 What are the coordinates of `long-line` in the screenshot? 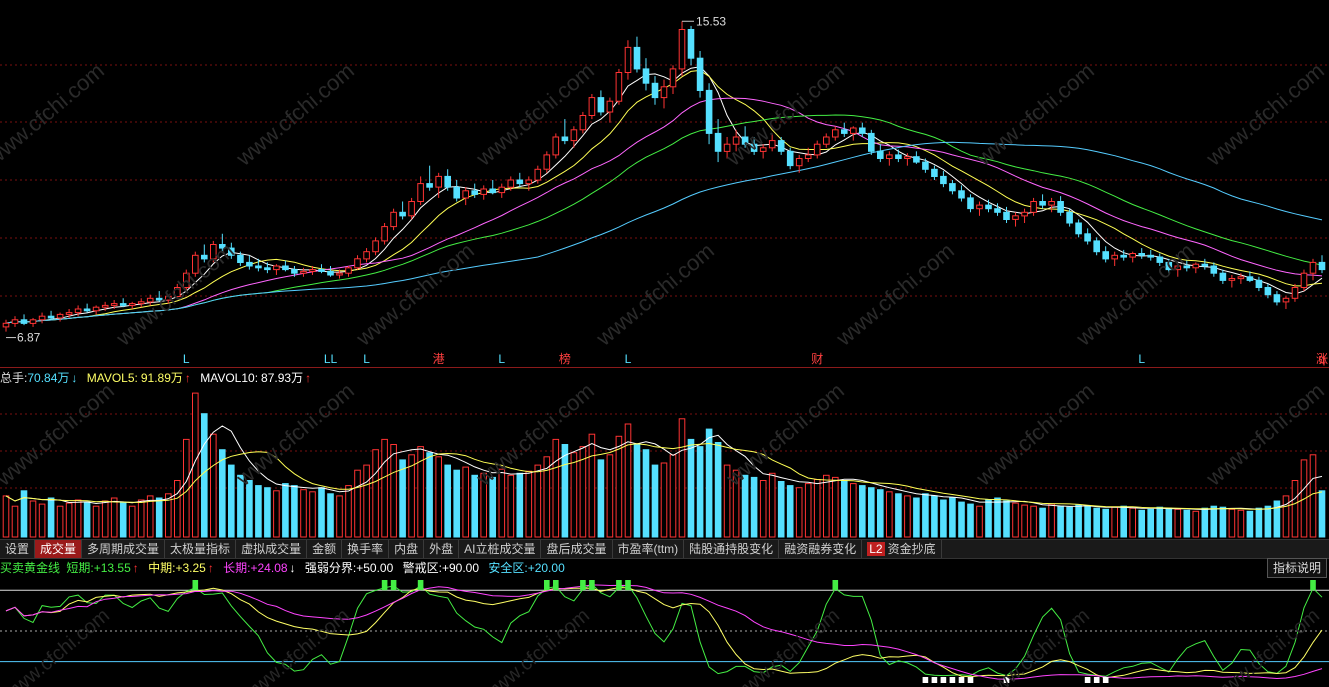 It's located at (664, 632).